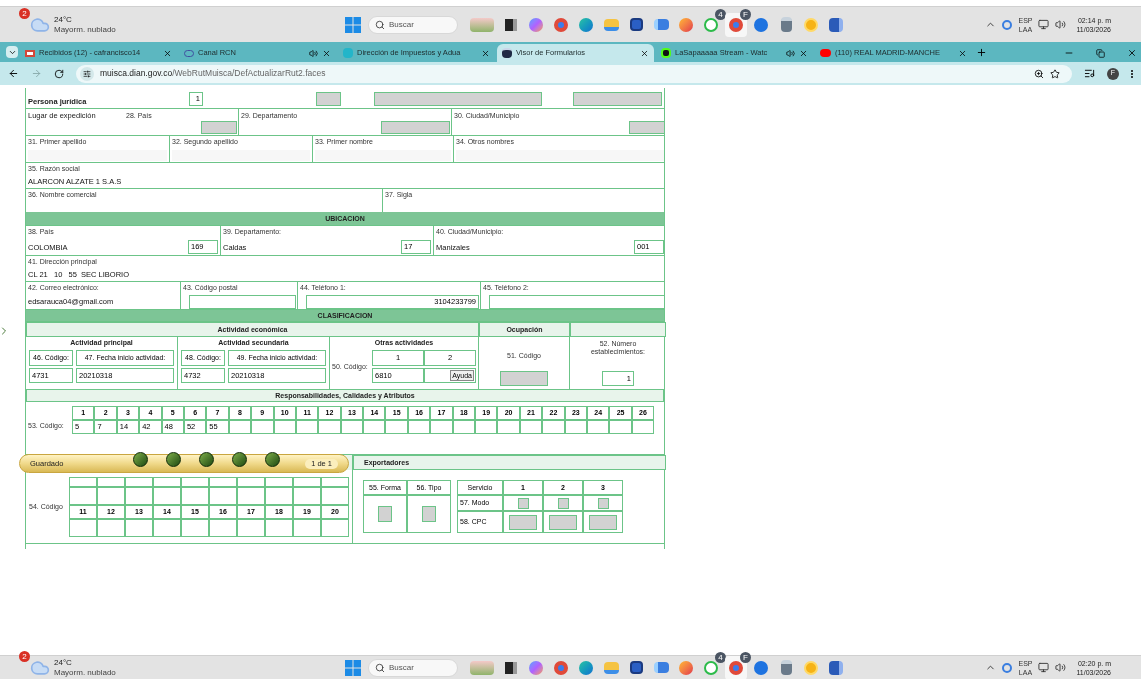 This screenshot has height=679, width=1141. What do you see at coordinates (981, 52) in the screenshot?
I see `new-tab-icon` at bounding box center [981, 52].